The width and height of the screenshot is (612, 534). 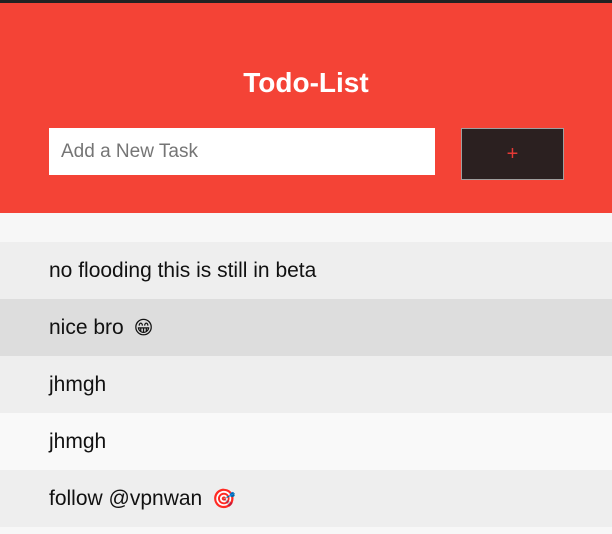 What do you see at coordinates (306, 82) in the screenshot?
I see `page-title: Todo-List` at bounding box center [306, 82].